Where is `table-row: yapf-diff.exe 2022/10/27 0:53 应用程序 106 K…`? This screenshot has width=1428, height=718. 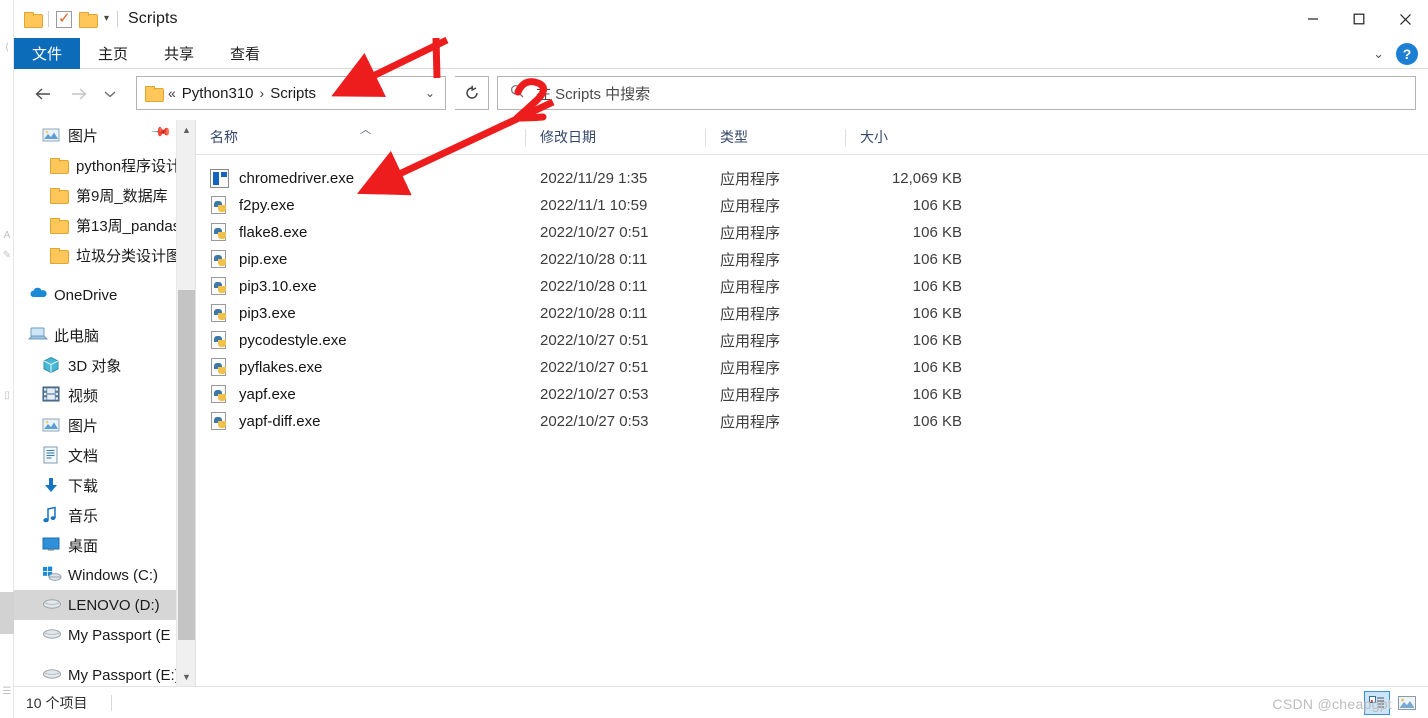 table-row: yapf-diff.exe 2022/10/27 0:53 应用程序 106 K… is located at coordinates (812, 421).